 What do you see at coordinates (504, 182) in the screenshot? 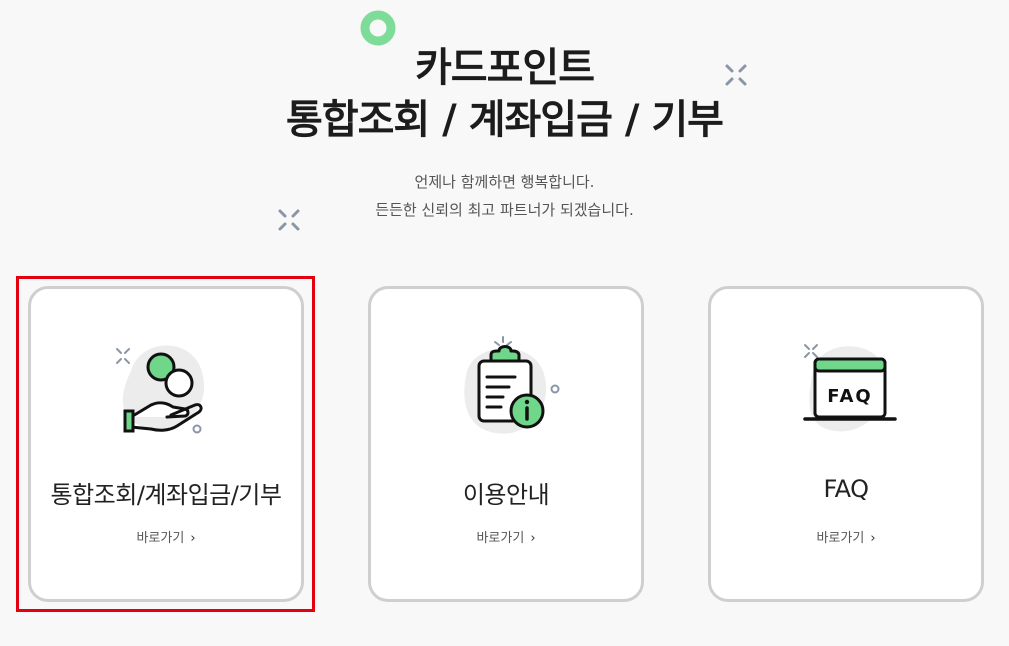
I see `subtitle-line1: 언제나 함께하면 행복합니다.` at bounding box center [504, 182].